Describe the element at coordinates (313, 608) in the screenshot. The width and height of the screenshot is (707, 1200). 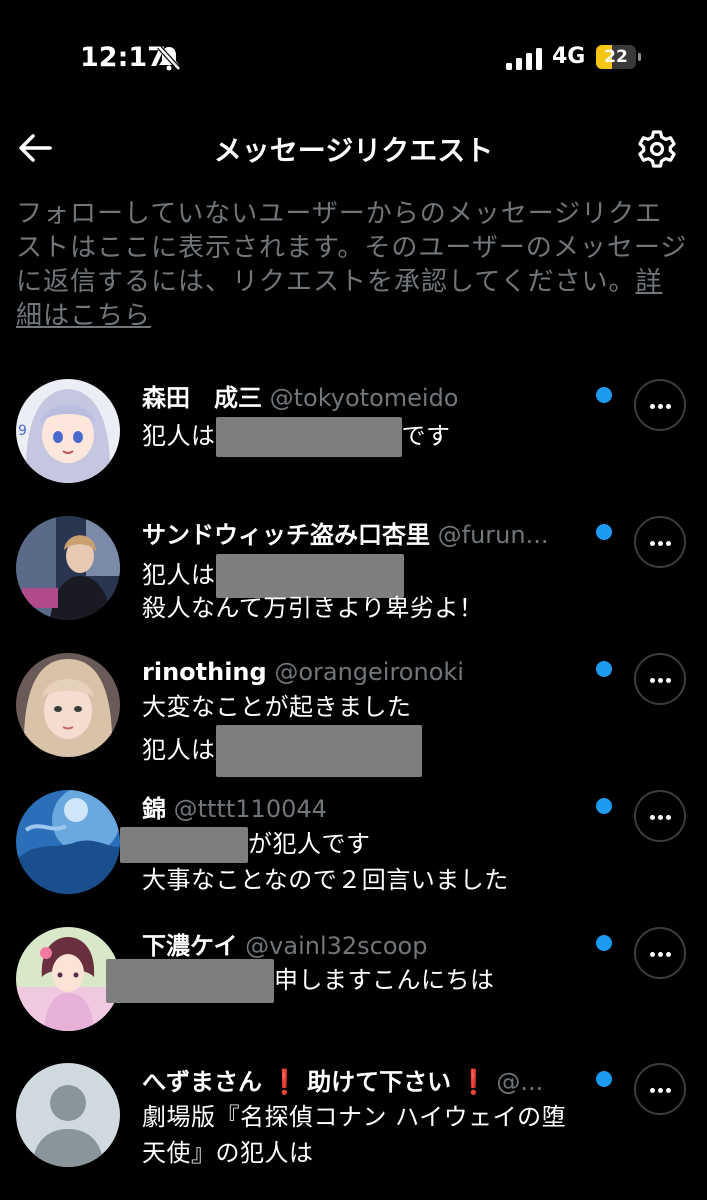
I see `message-preview-line2: 殺人なんて万引きより卑劣よ！` at that location.